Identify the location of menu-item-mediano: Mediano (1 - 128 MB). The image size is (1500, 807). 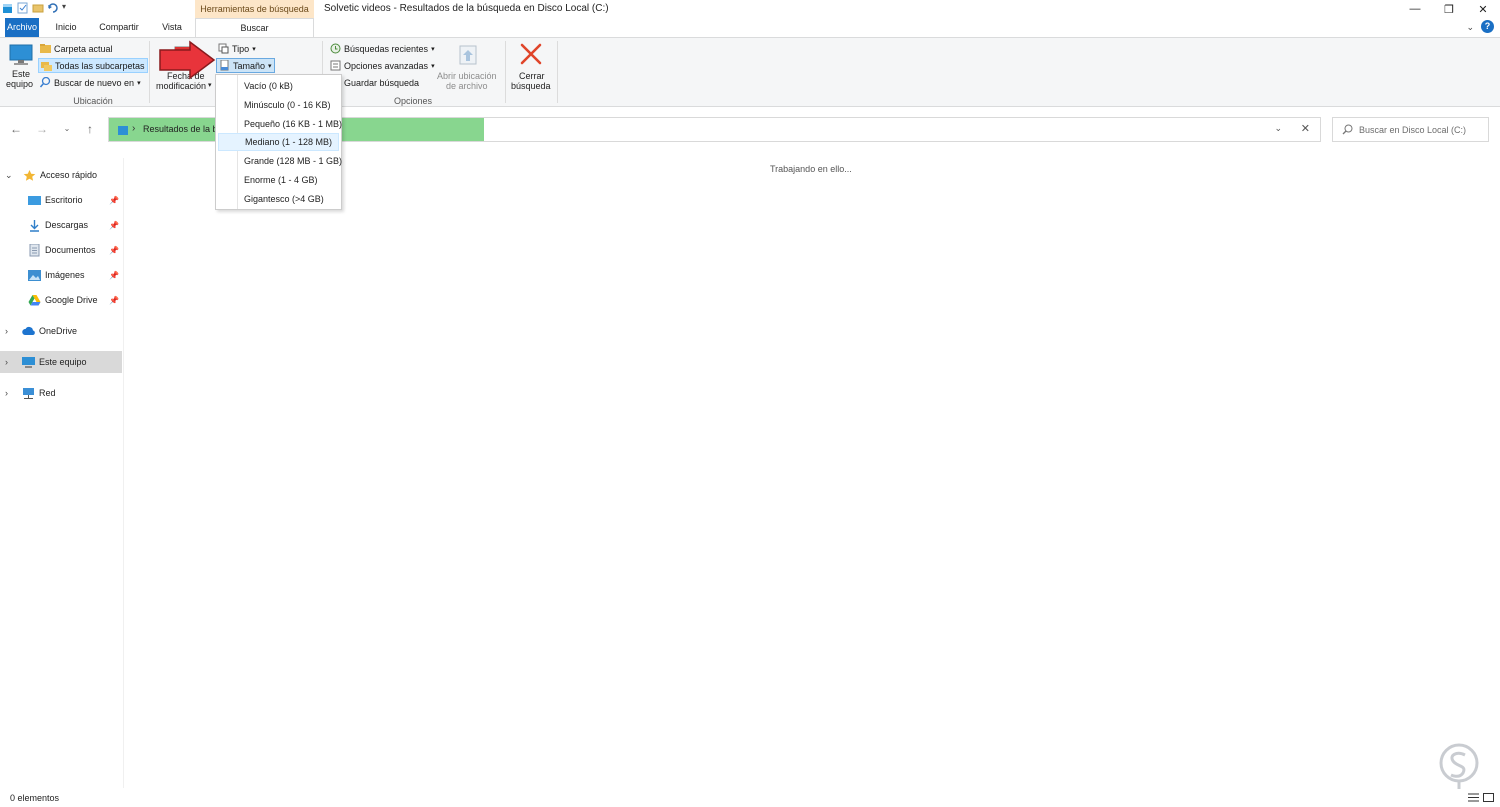
(278, 142).